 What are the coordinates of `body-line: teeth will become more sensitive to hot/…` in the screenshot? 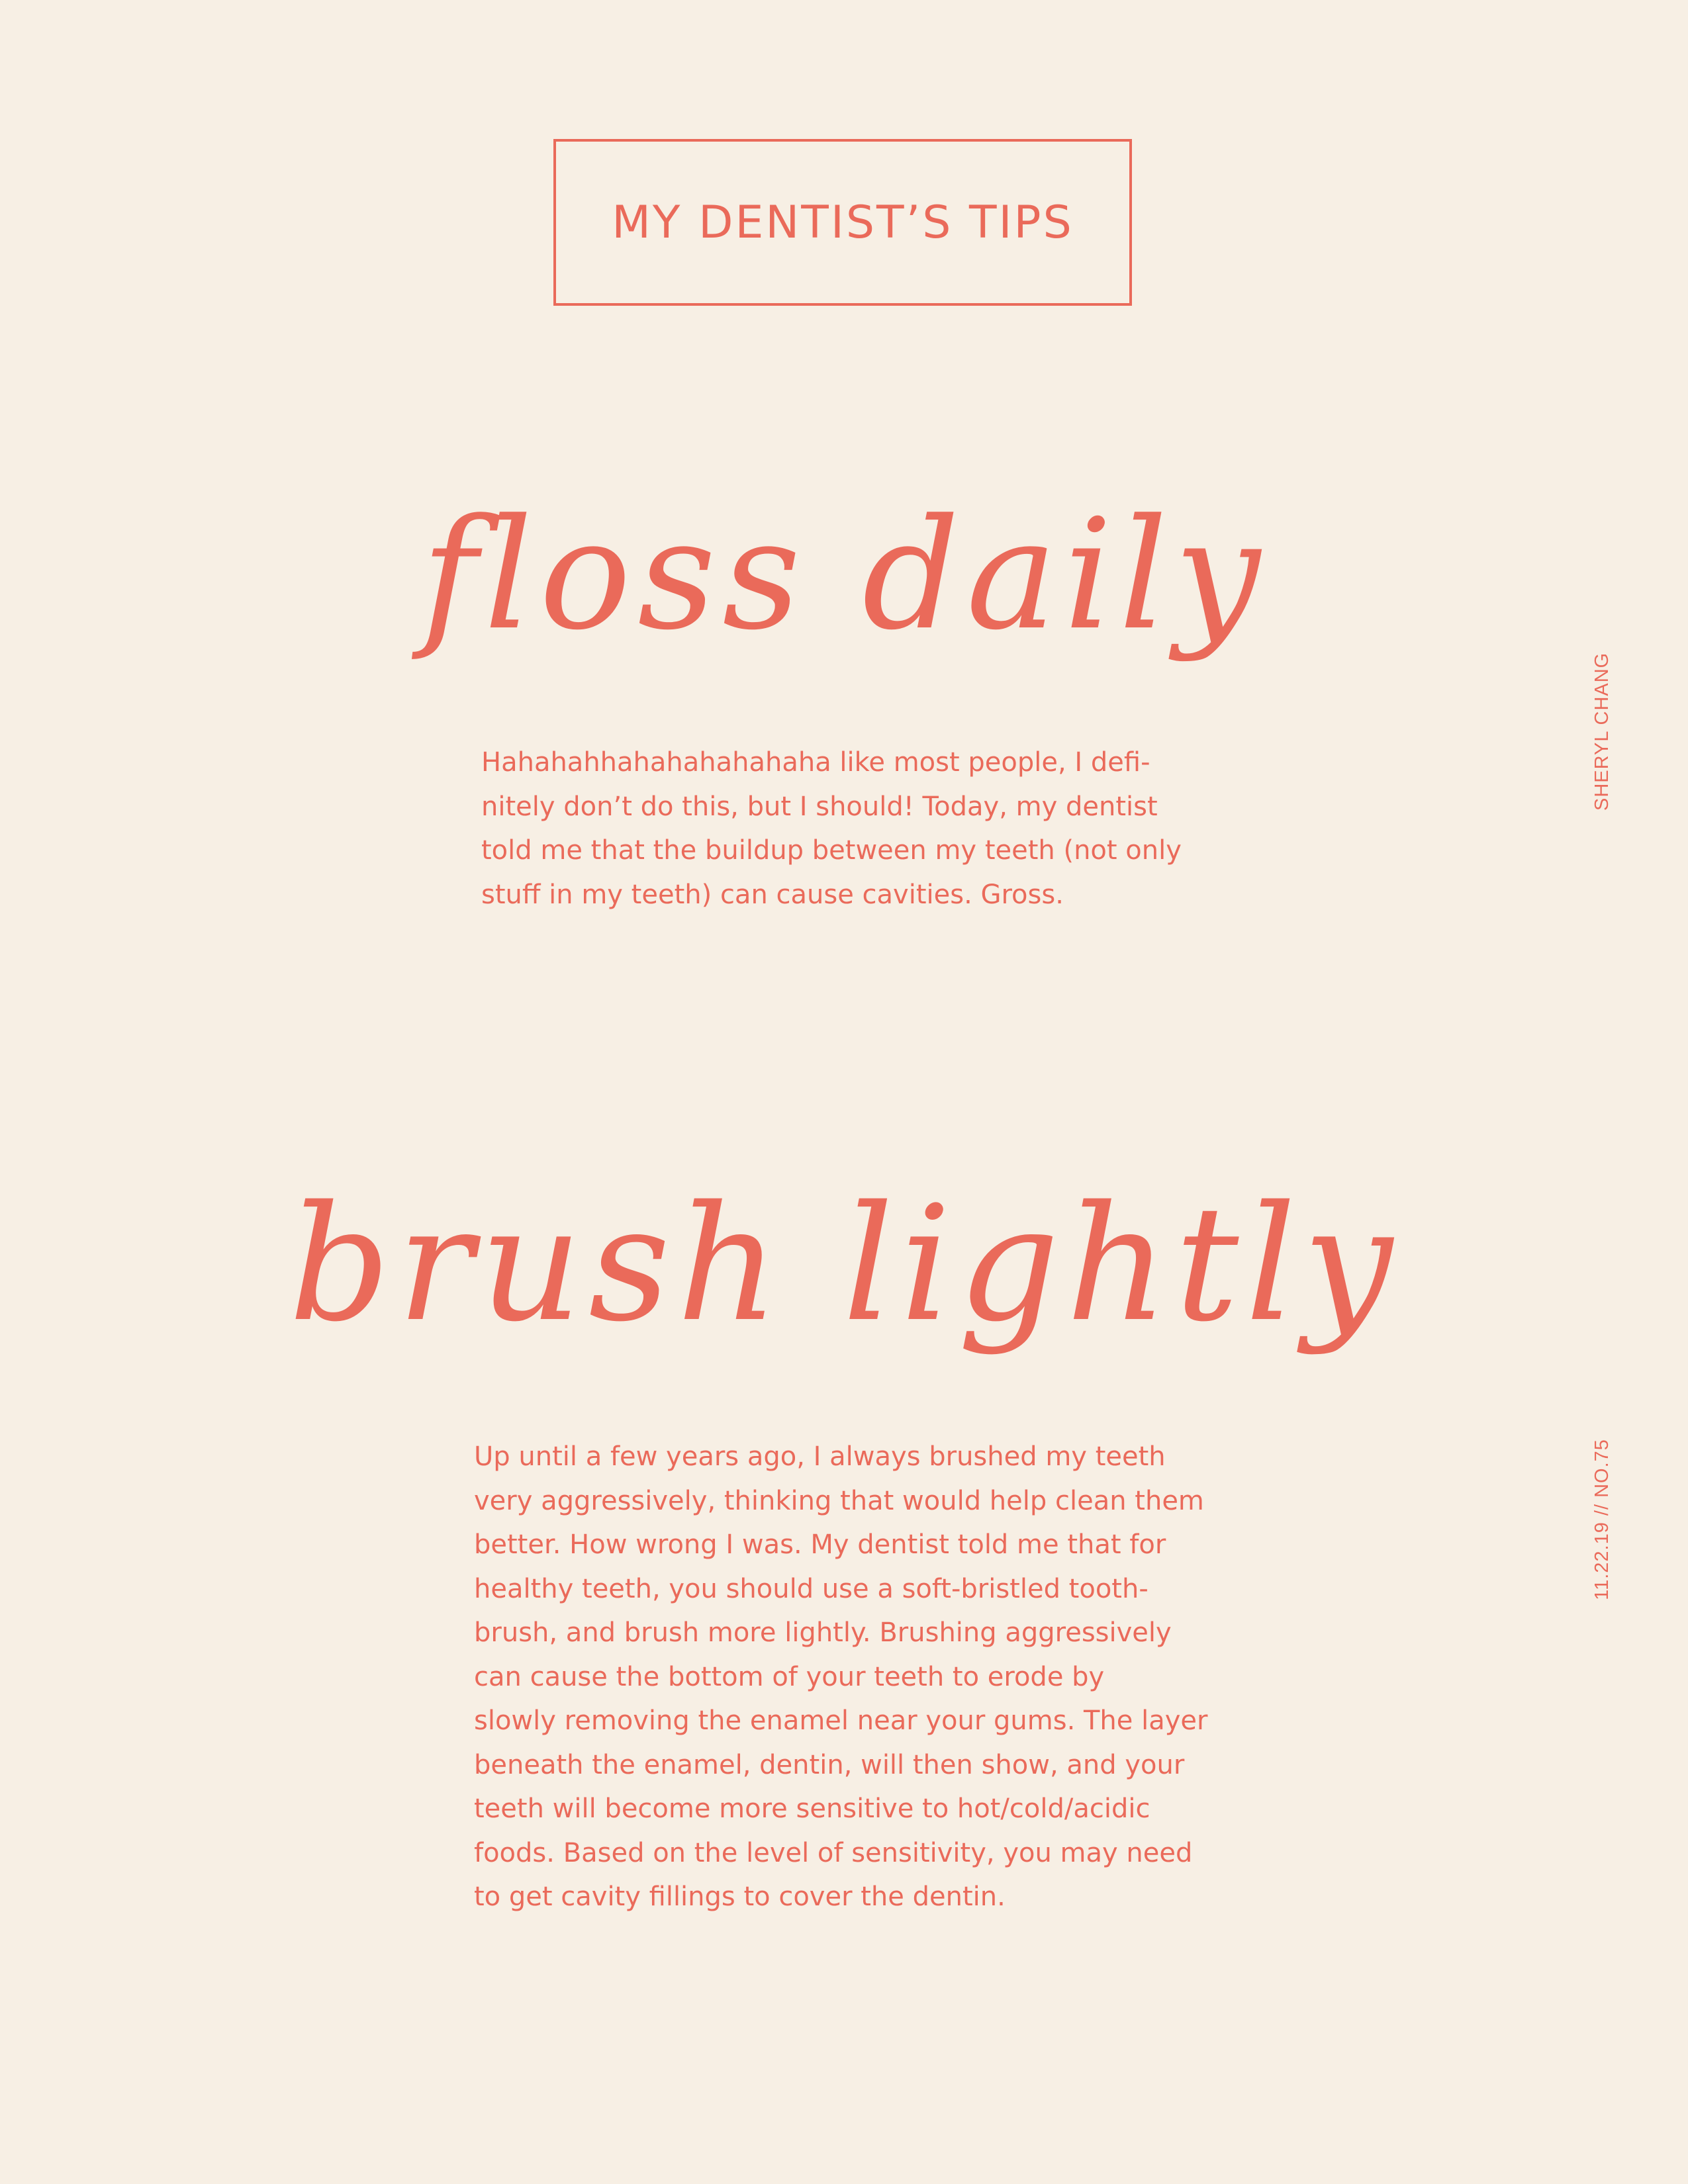 It's located at (812, 1809).